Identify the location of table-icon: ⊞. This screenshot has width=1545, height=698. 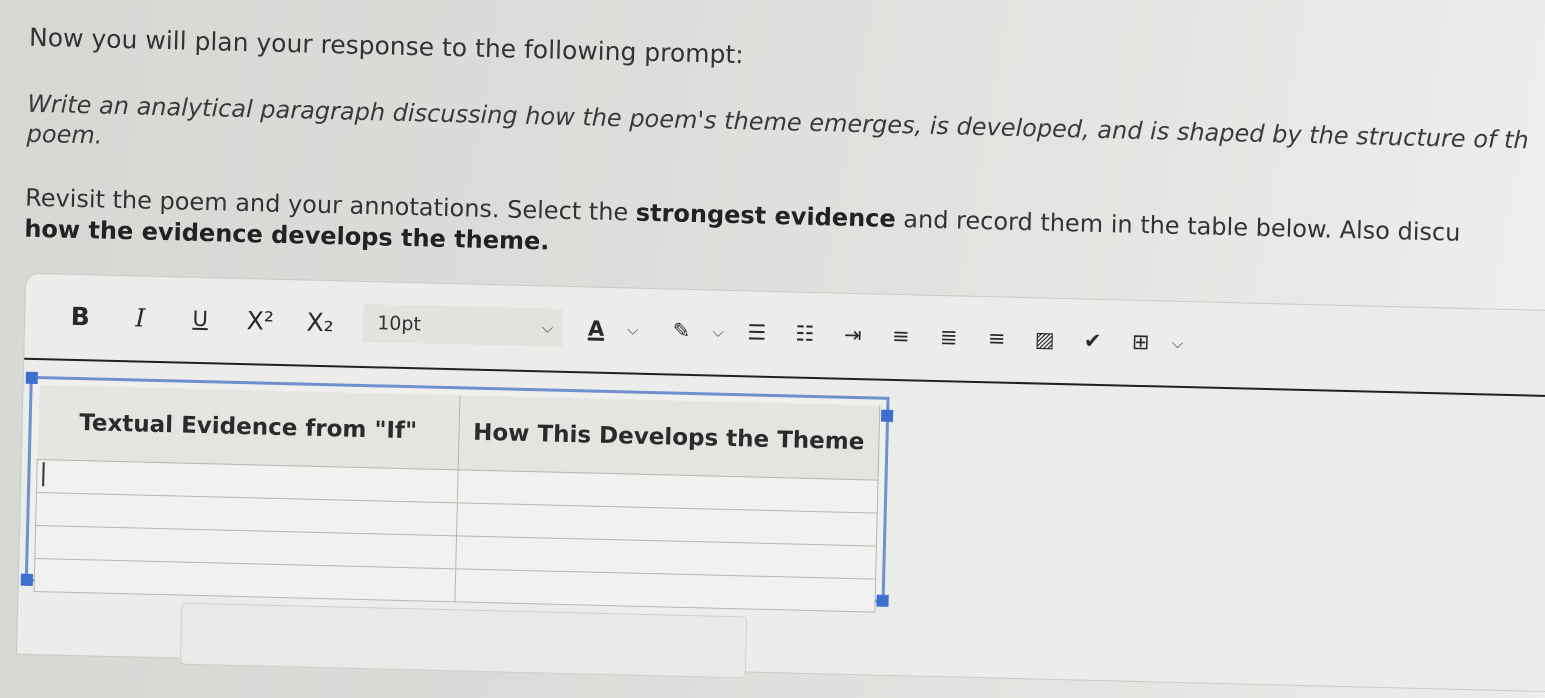
(1140, 342).